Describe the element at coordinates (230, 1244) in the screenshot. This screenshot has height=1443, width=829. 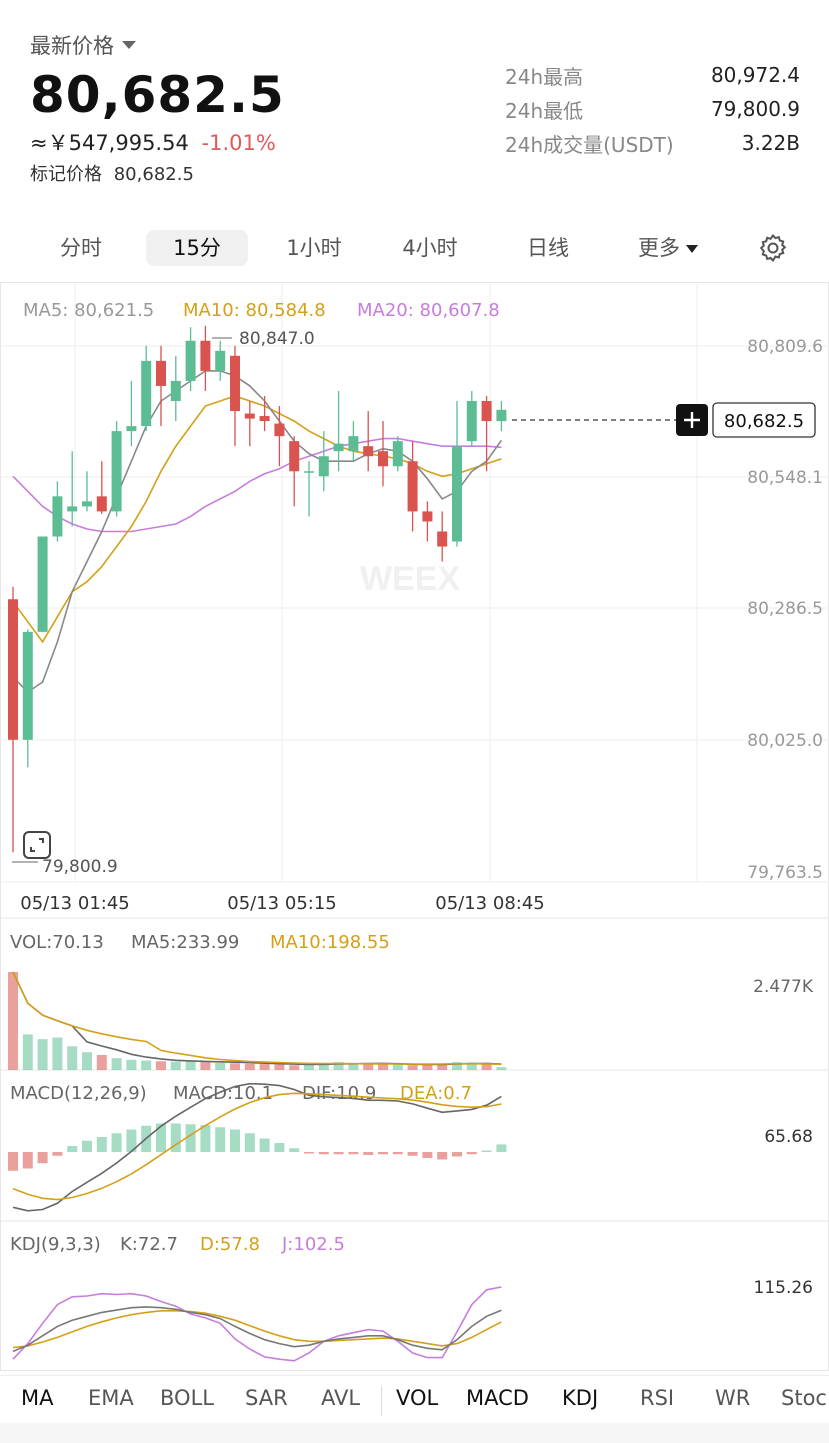
I see `kdj-legend-item: D:57.8` at that location.